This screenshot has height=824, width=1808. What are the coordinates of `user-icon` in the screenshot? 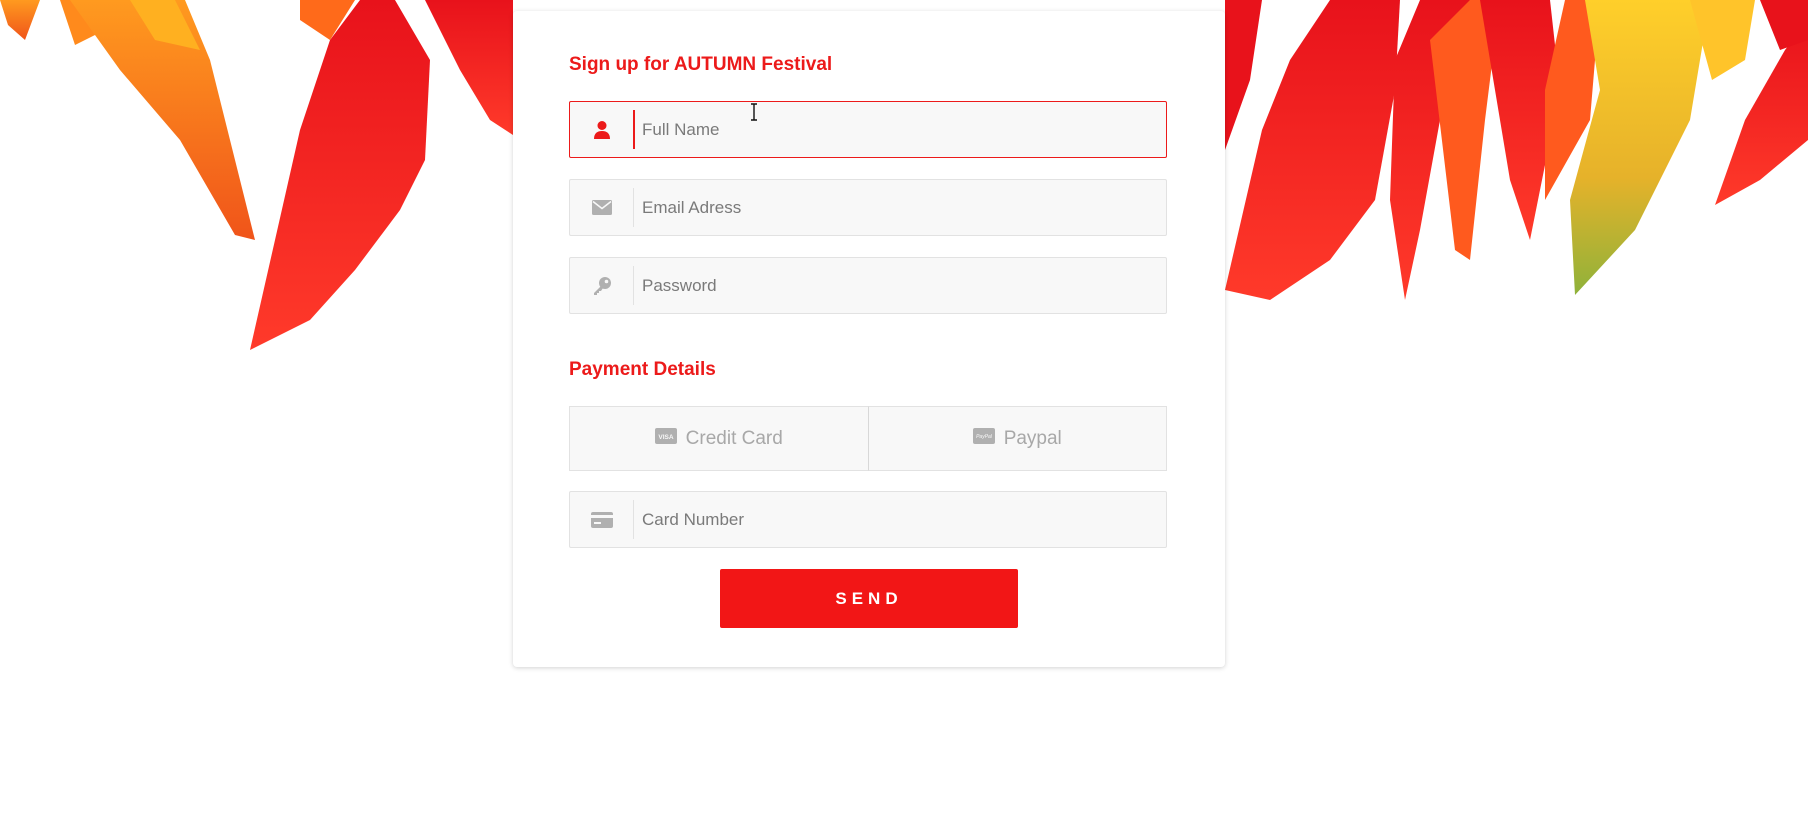 It's located at (601, 129).